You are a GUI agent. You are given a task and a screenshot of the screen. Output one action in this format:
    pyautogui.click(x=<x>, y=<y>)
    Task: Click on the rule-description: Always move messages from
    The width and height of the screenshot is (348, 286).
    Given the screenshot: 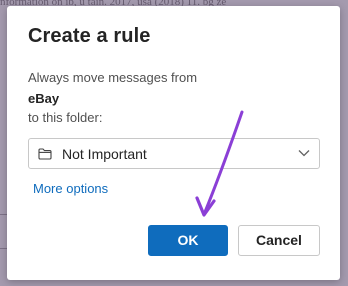 What is the action you would take?
    pyautogui.click(x=113, y=77)
    